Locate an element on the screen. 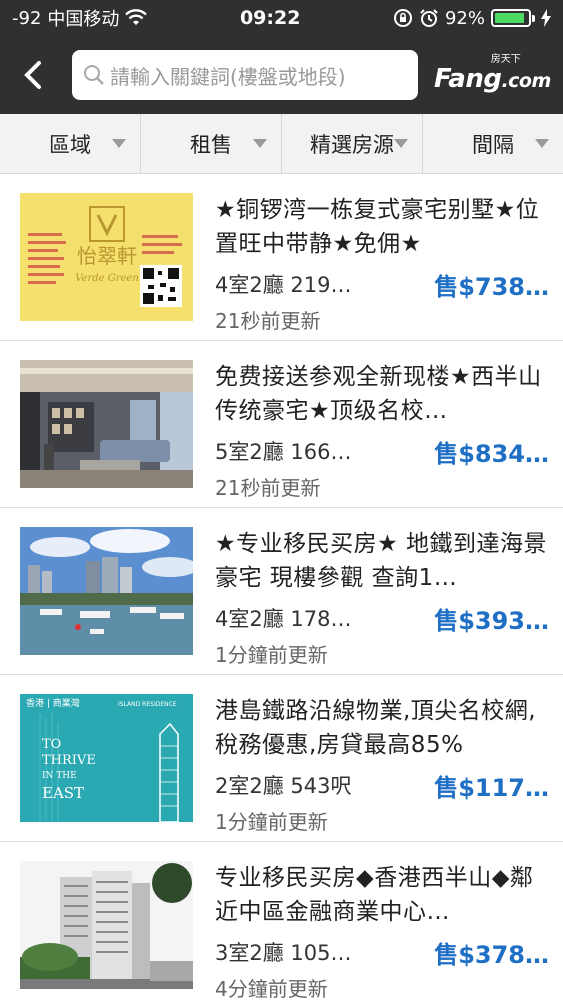 This screenshot has height=1000, width=563. status-right: 92% is located at coordinates (472, 18).